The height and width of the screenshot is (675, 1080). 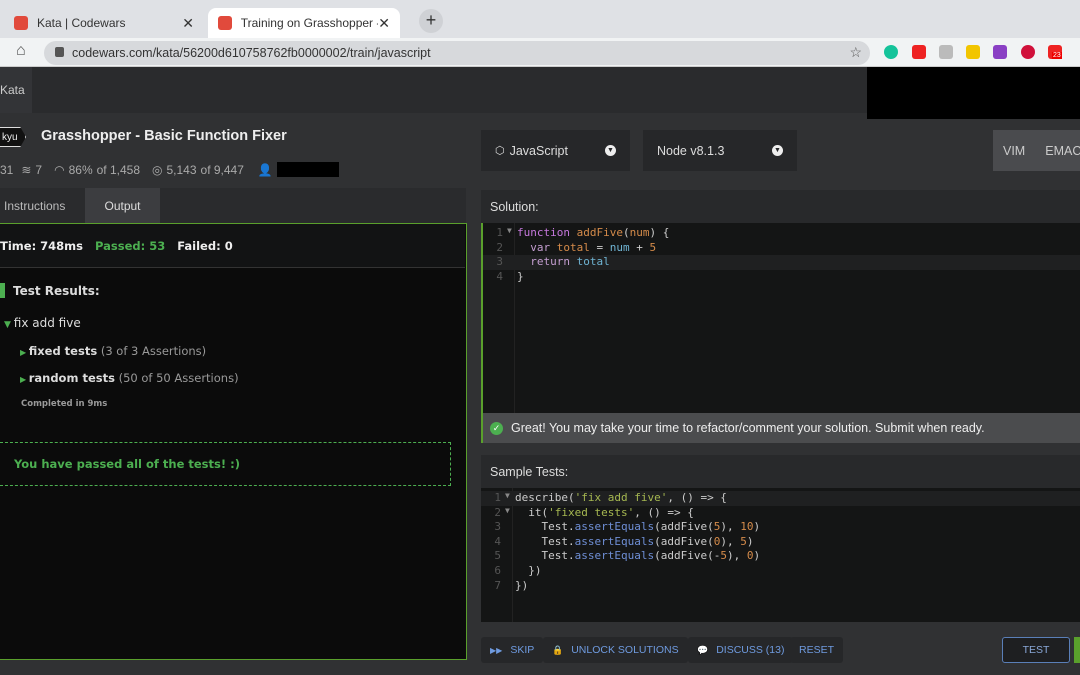 I want to click on code-token: num, so click(x=639, y=232).